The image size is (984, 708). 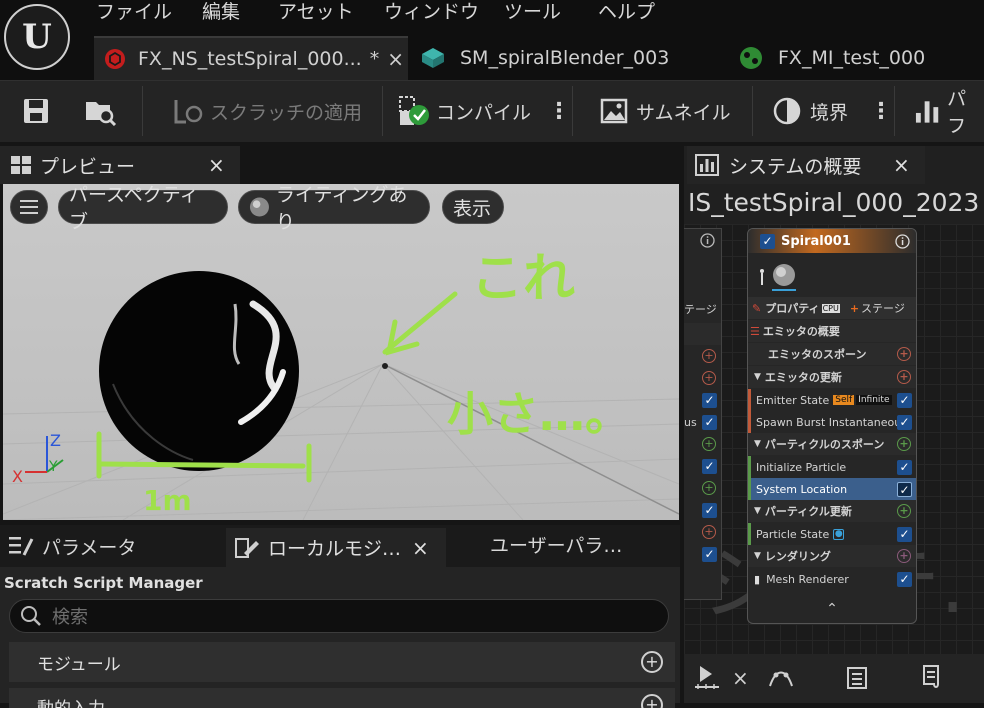 What do you see at coordinates (339, 616) in the screenshot?
I see `search-input: 検索` at bounding box center [339, 616].